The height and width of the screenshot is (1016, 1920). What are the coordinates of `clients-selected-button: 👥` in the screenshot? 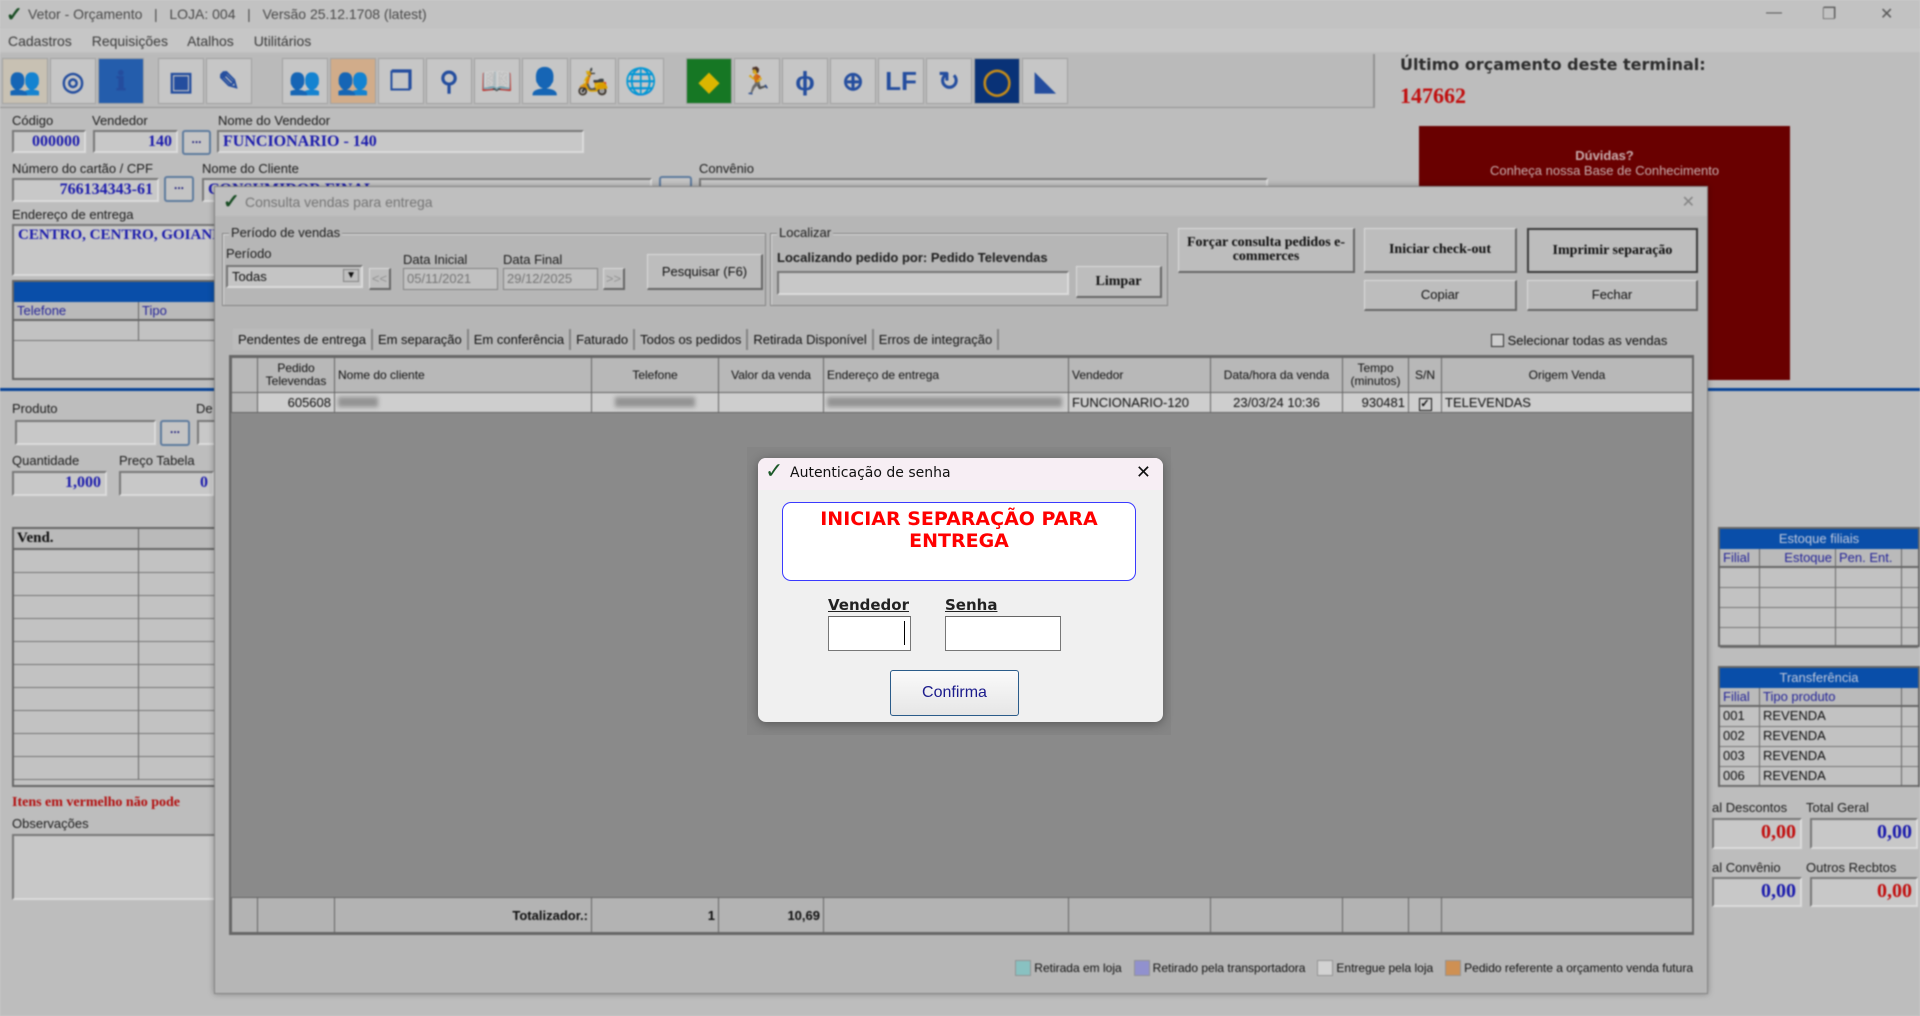 It's located at (353, 81).